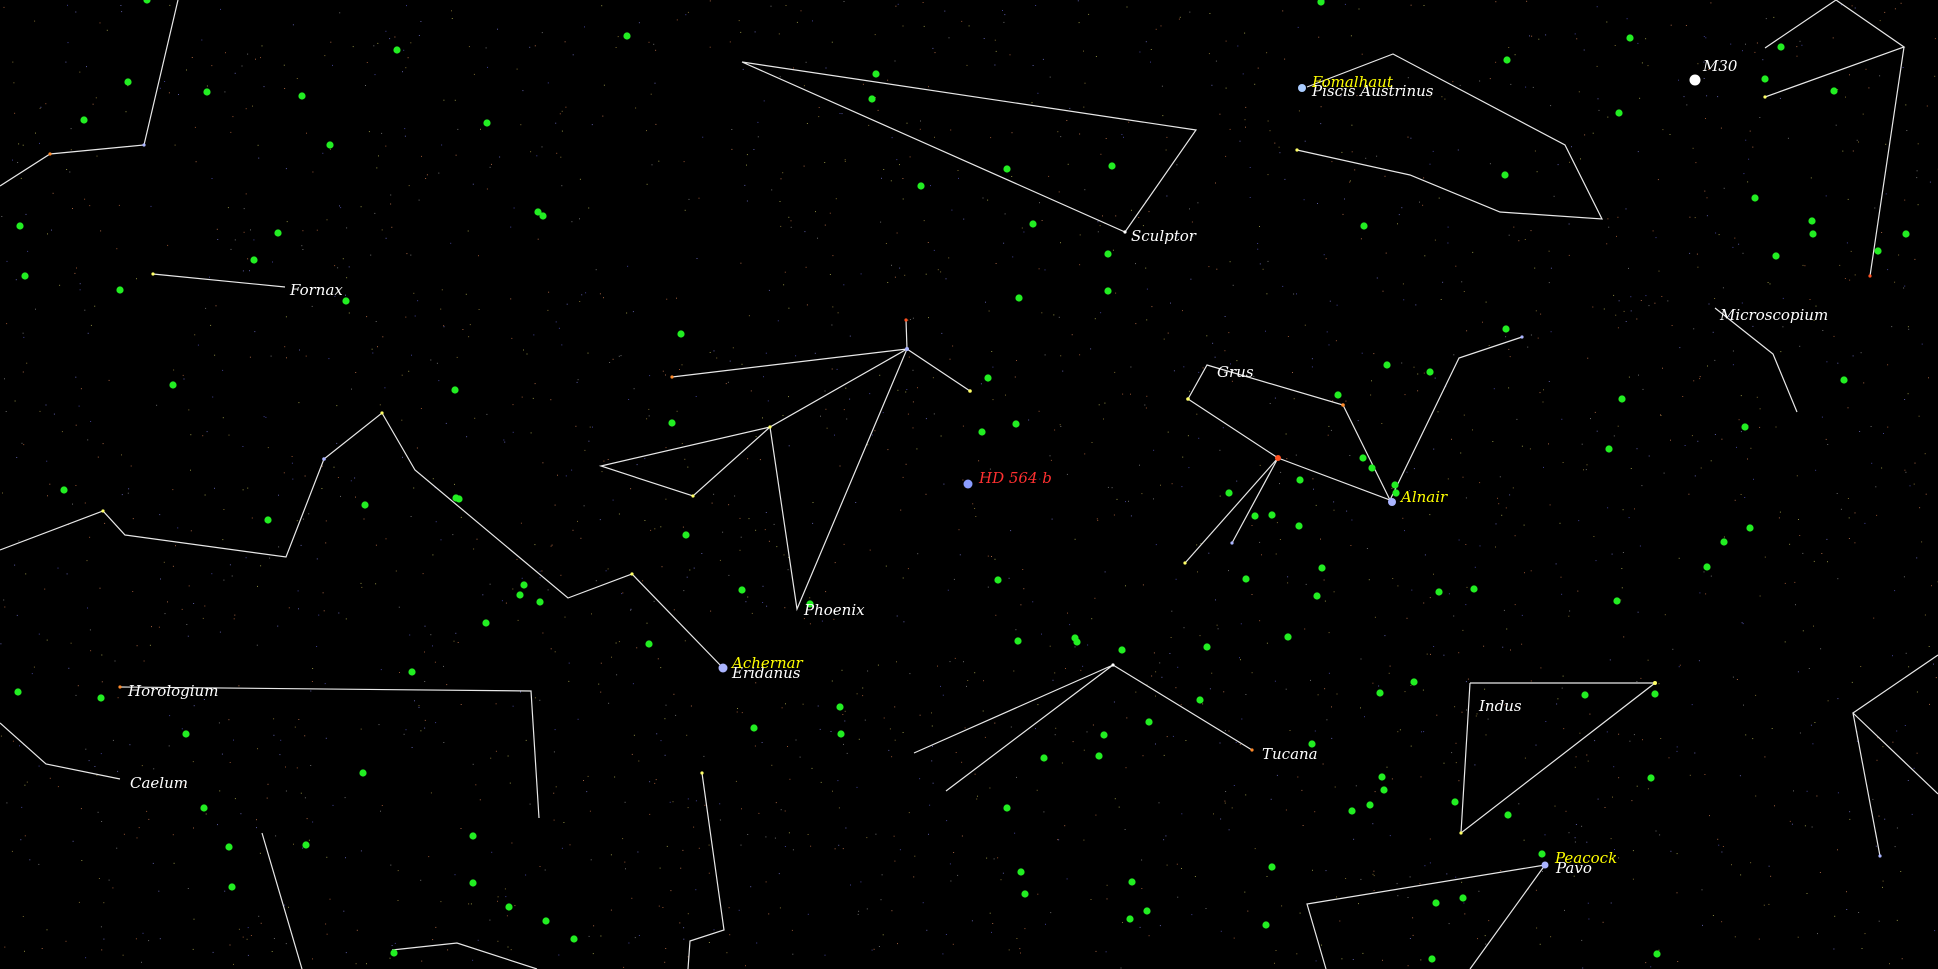  I want to click on fomalhaut-star, so click(1302, 88).